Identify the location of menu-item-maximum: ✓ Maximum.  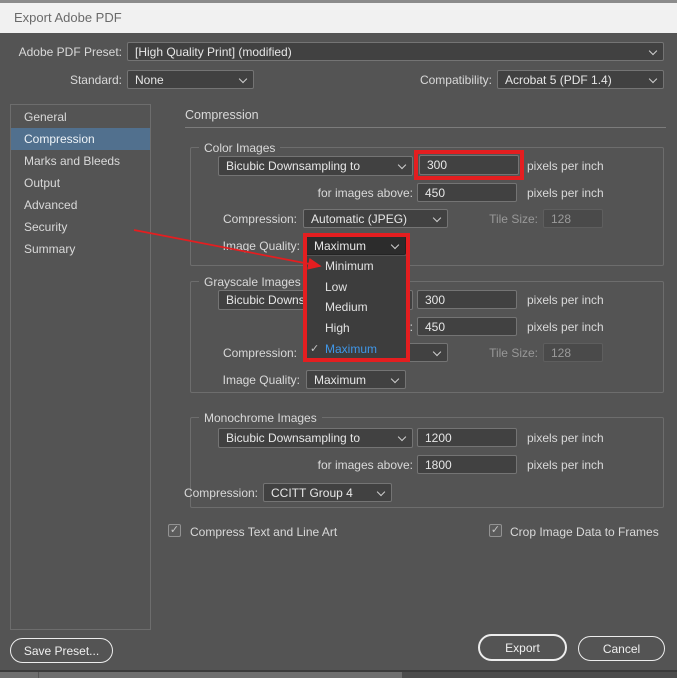
(356, 348).